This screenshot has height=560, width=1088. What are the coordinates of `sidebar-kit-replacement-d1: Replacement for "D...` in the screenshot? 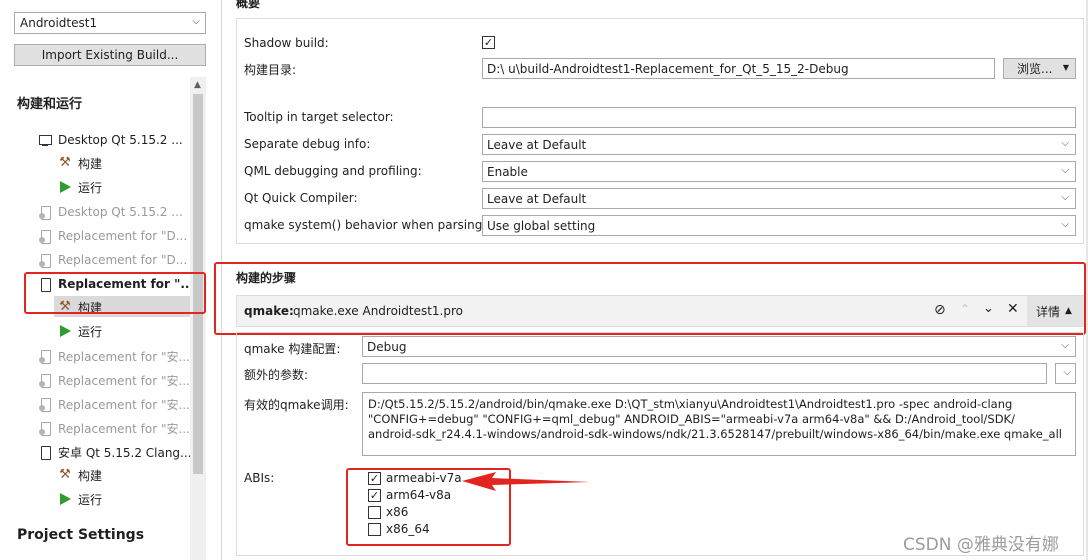 It's located at (112, 236).